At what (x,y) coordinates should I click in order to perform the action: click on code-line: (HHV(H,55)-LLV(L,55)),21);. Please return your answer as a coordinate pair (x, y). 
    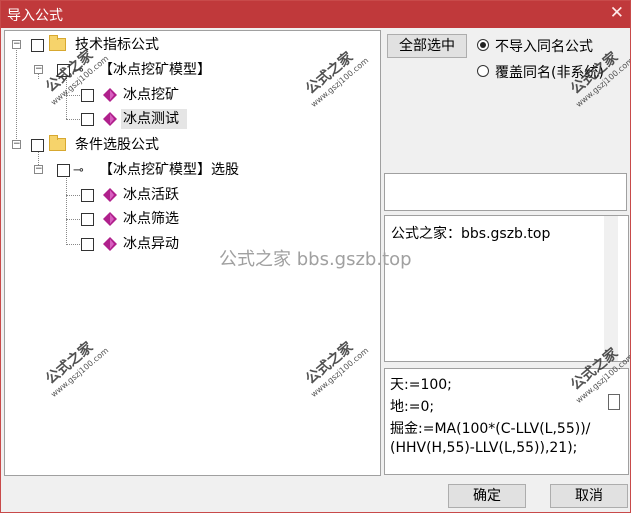
    Looking at the image, I should click on (484, 448).